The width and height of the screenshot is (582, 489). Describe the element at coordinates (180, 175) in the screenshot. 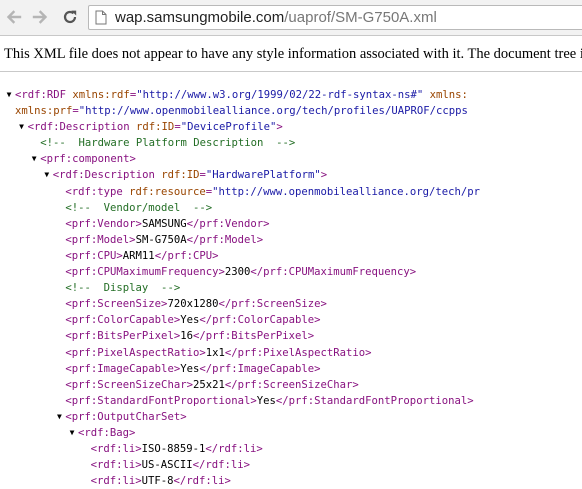

I see `xml-attr-name: rdf:ID` at that location.